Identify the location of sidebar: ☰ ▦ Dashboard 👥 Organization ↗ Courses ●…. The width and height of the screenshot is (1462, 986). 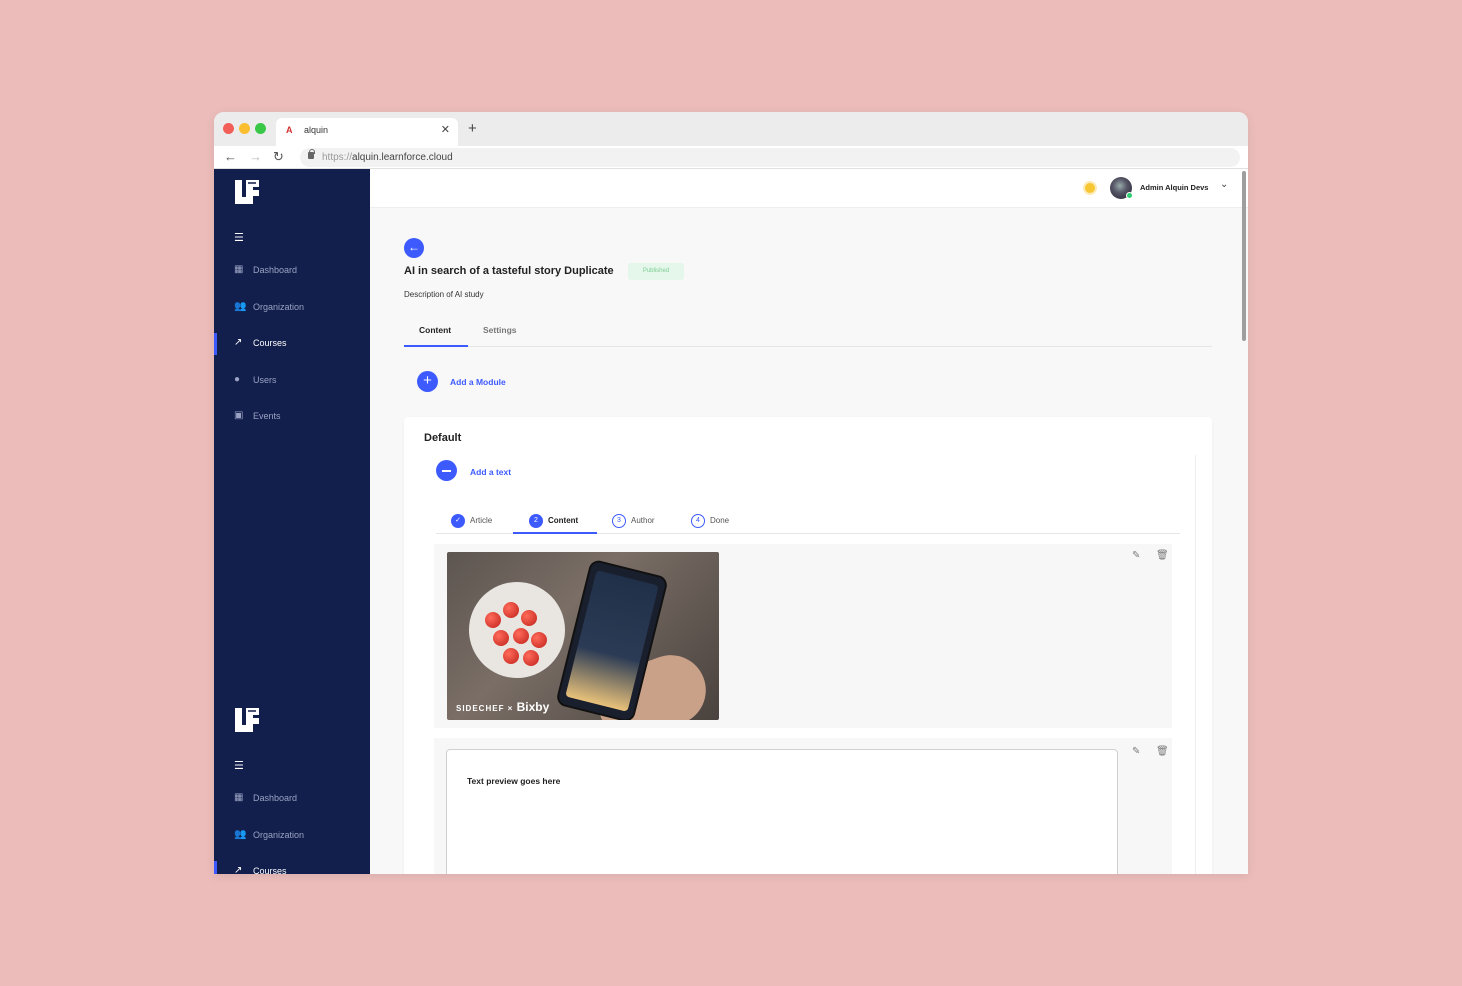
(292, 521).